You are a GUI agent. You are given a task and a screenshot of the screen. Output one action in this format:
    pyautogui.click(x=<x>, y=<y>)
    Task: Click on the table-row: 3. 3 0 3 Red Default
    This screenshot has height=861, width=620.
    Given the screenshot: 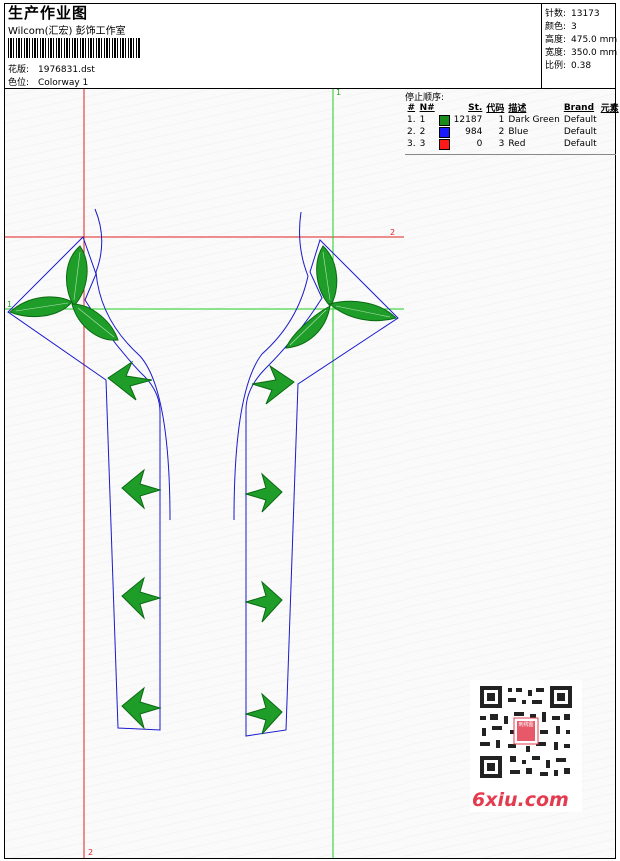 What is the action you would take?
    pyautogui.click(x=502, y=144)
    